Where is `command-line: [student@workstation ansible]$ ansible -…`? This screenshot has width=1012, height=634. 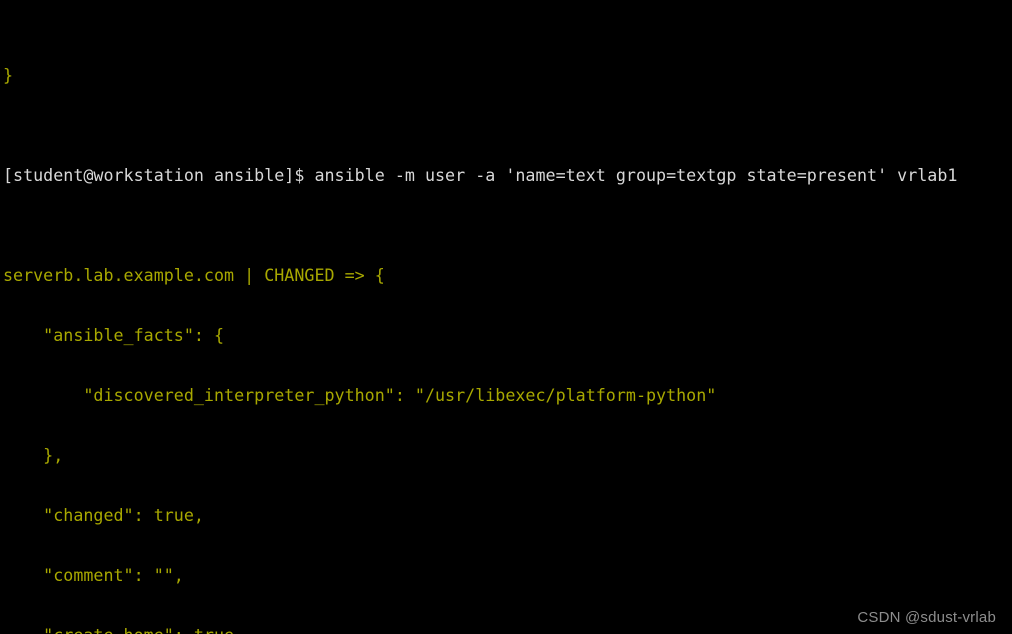 command-line: [student@workstation ansible]$ ansible -… is located at coordinates (506, 175).